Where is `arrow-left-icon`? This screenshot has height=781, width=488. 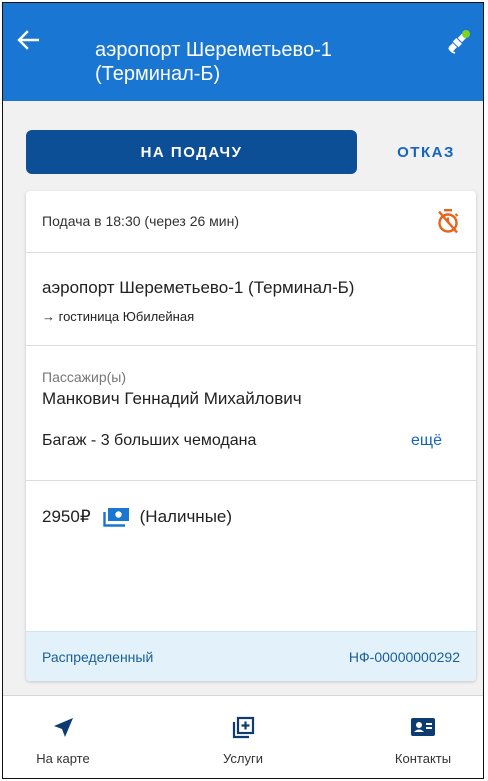 arrow-left-icon is located at coordinates (28, 40).